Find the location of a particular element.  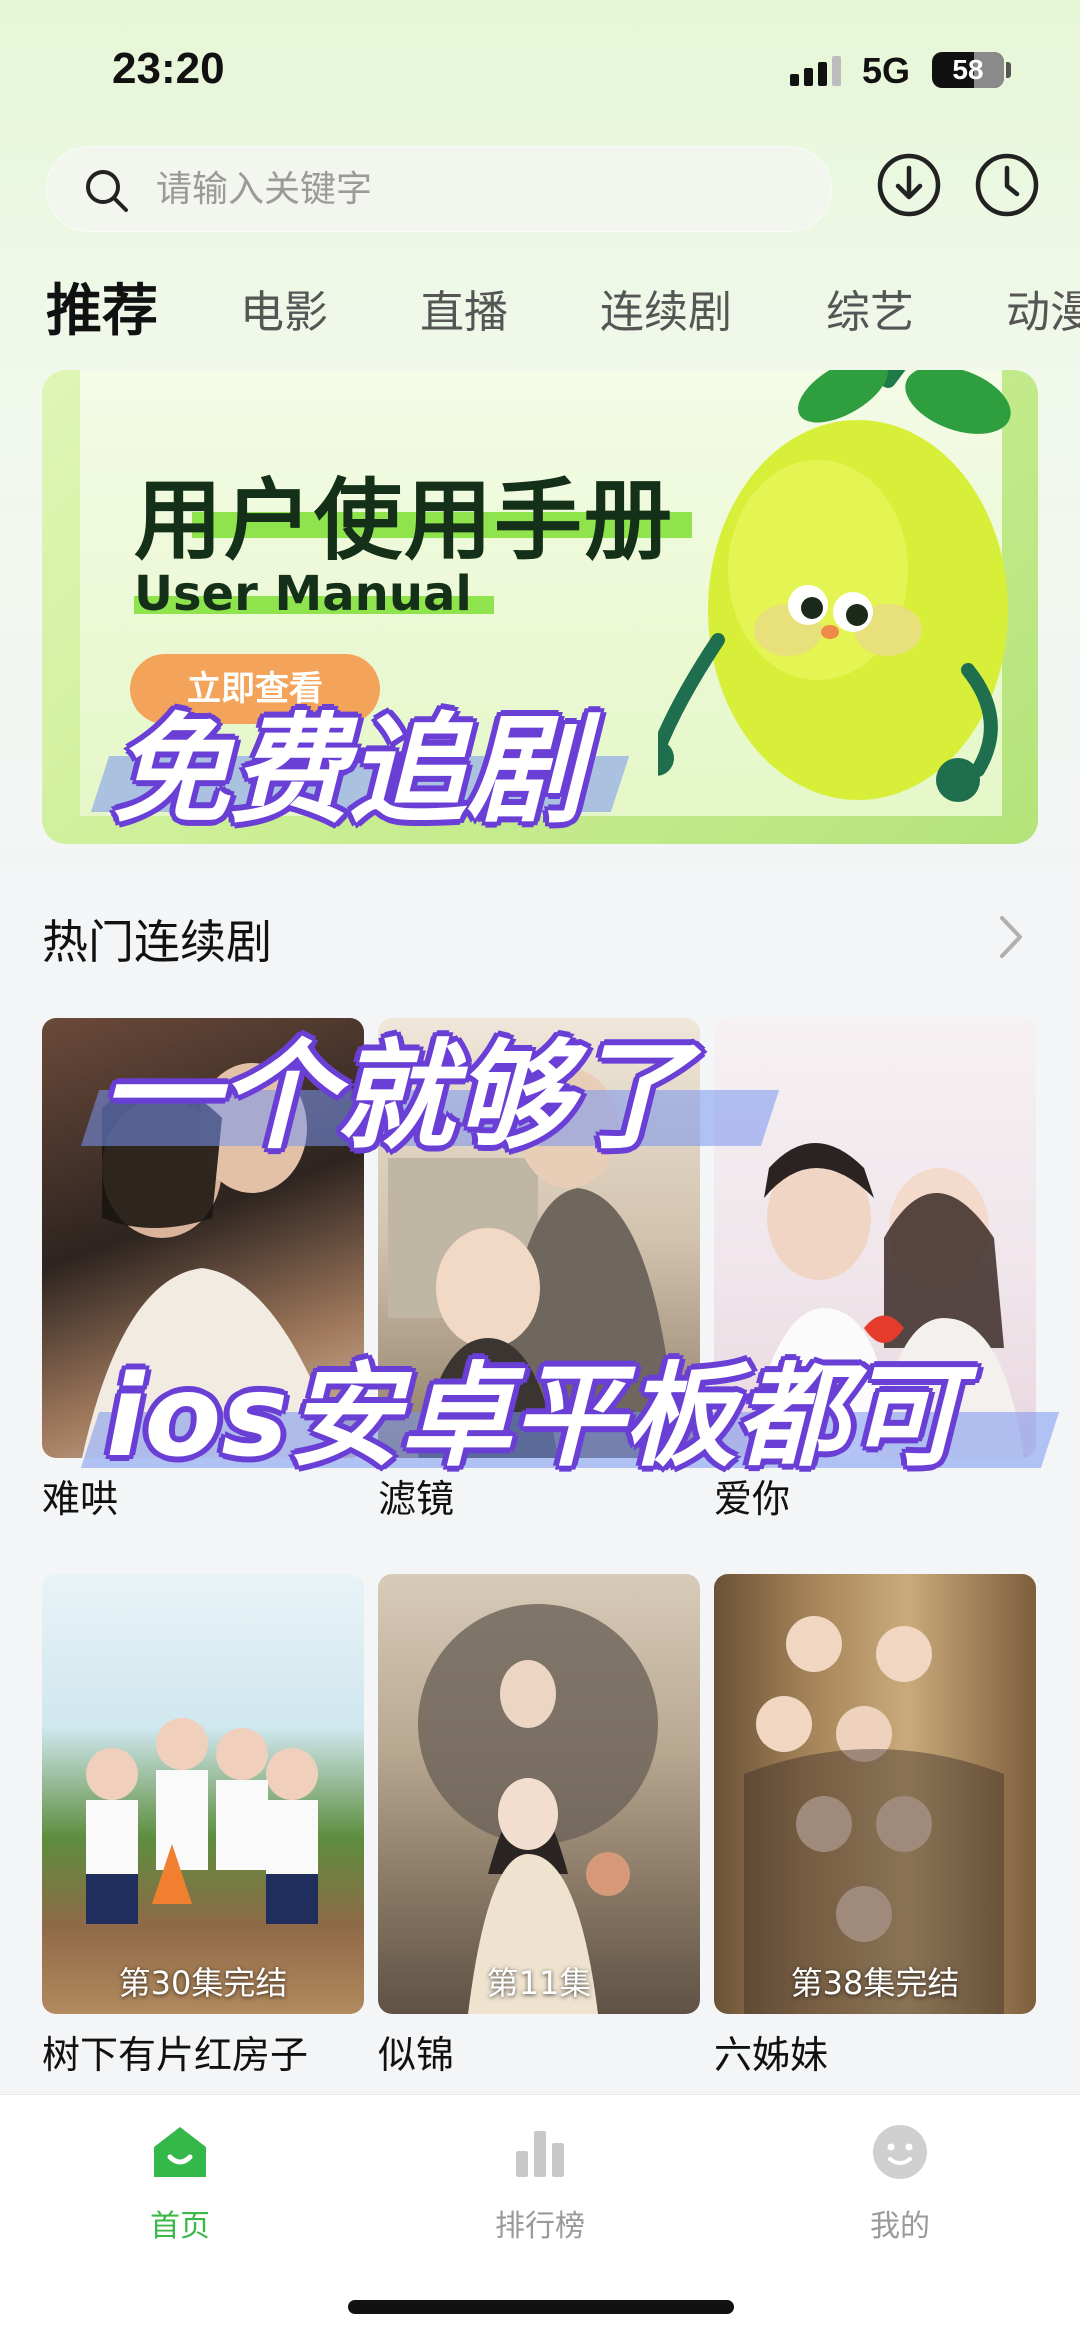

nav-home-label: 首页 is located at coordinates (180, 2226).